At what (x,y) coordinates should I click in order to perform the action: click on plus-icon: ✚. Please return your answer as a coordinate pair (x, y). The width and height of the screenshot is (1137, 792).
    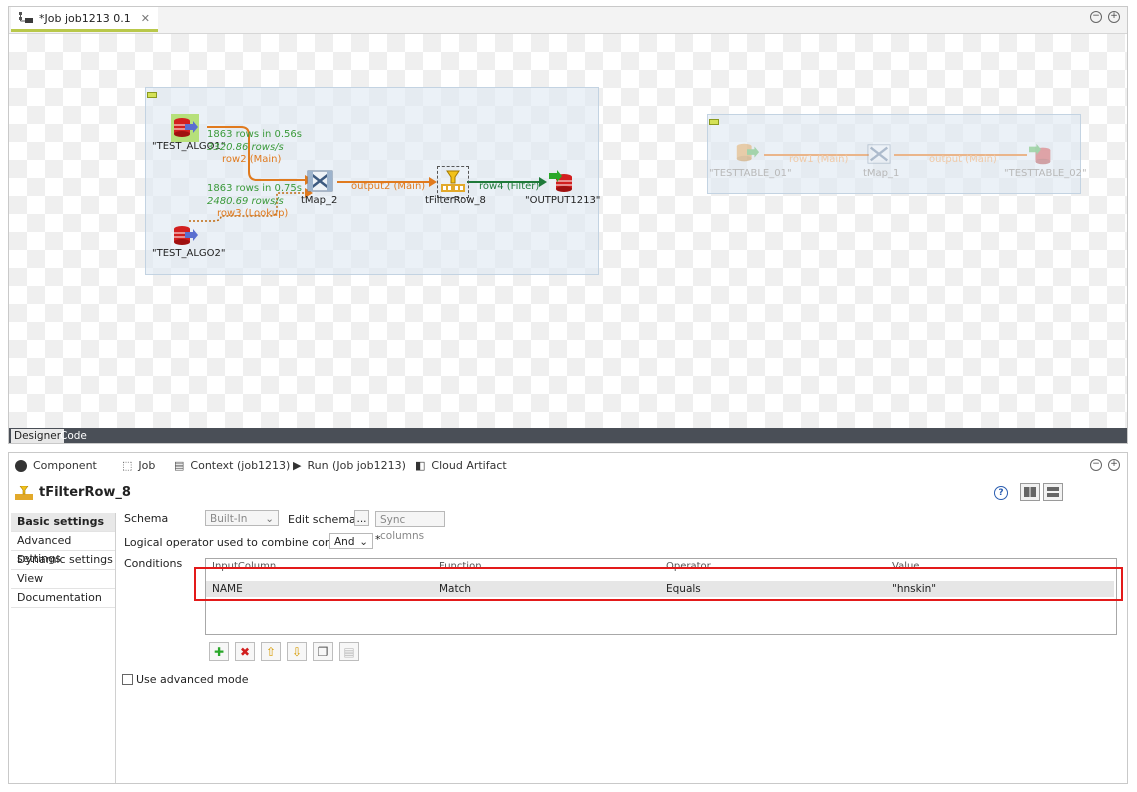
    Looking at the image, I should click on (219, 651).